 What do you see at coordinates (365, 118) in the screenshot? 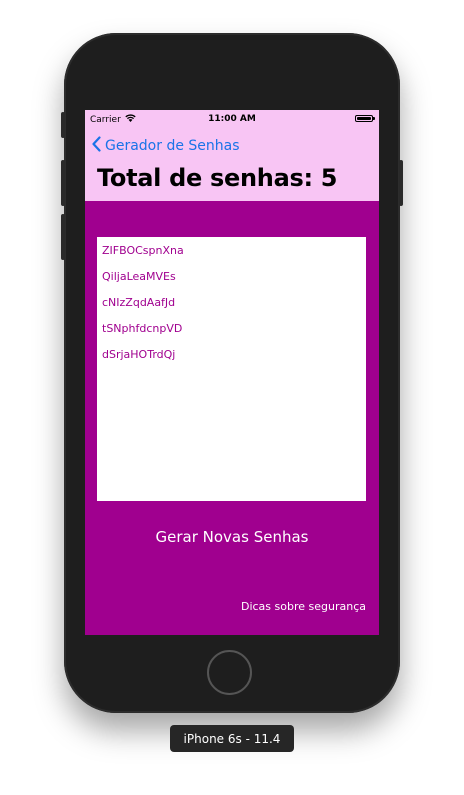
I see `battery-icon` at bounding box center [365, 118].